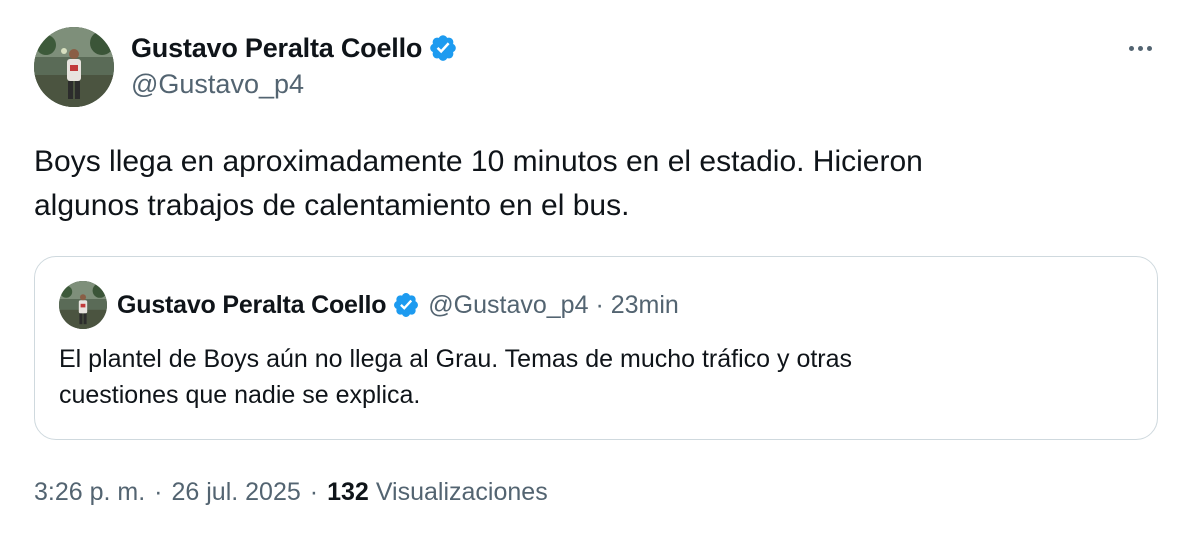  I want to click on quoted-tweet-time: 23min, so click(644, 304).